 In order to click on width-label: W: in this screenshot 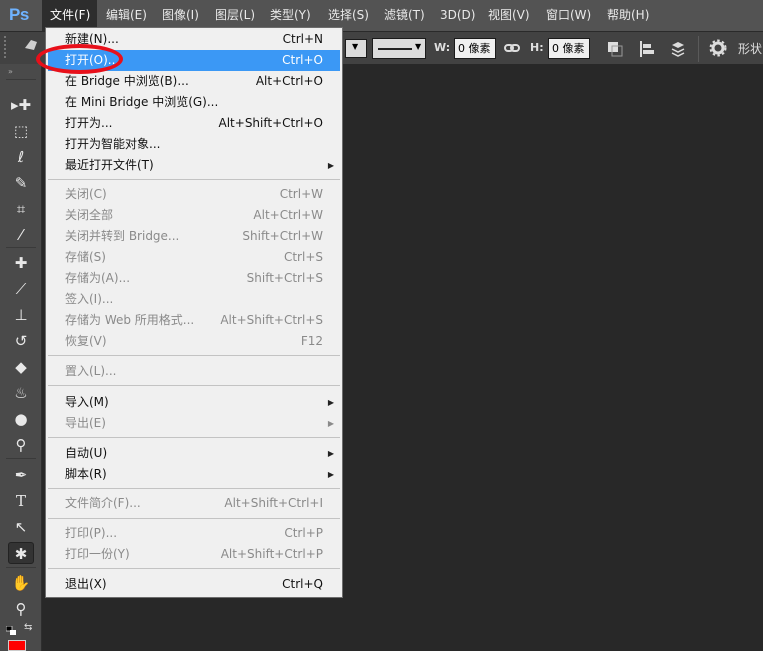, I will do `click(442, 47)`.